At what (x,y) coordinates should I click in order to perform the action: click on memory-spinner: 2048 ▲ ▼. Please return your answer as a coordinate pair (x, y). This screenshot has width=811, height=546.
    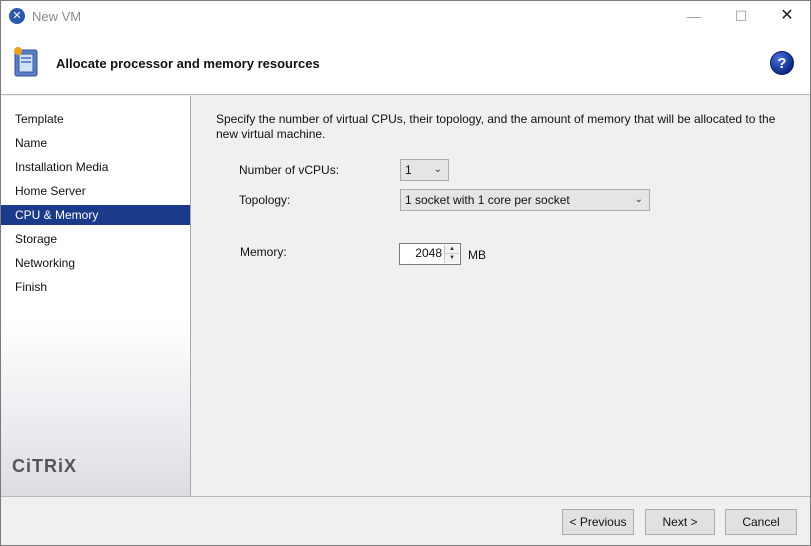
    Looking at the image, I should click on (430, 254).